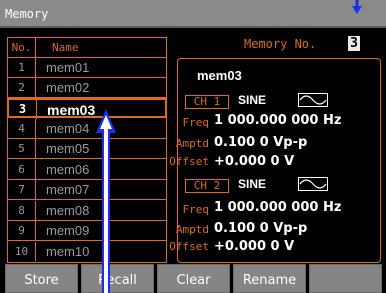 The image size is (386, 293). What do you see at coordinates (22, 230) in the screenshot?
I see `memory-row-no: 9` at bounding box center [22, 230].